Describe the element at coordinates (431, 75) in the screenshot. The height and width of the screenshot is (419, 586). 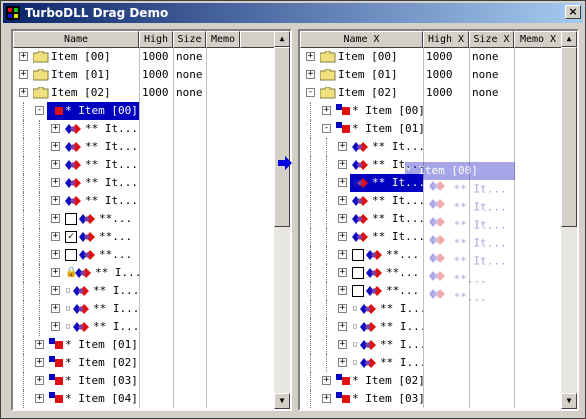
I see `right-tree-row: + Item [01] 1000 none` at that location.